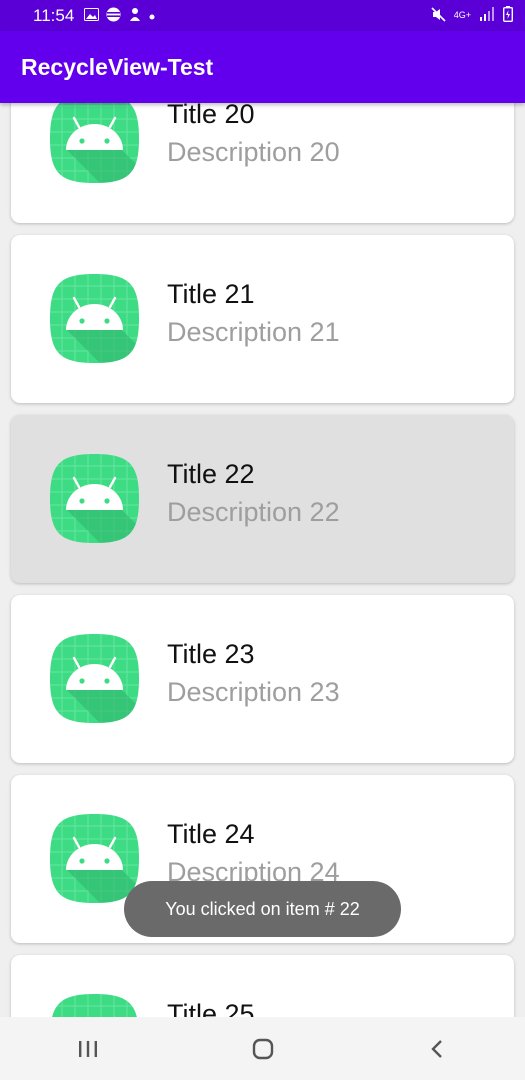  I want to click on list-item: Title 25Description 25, so click(262, 986).